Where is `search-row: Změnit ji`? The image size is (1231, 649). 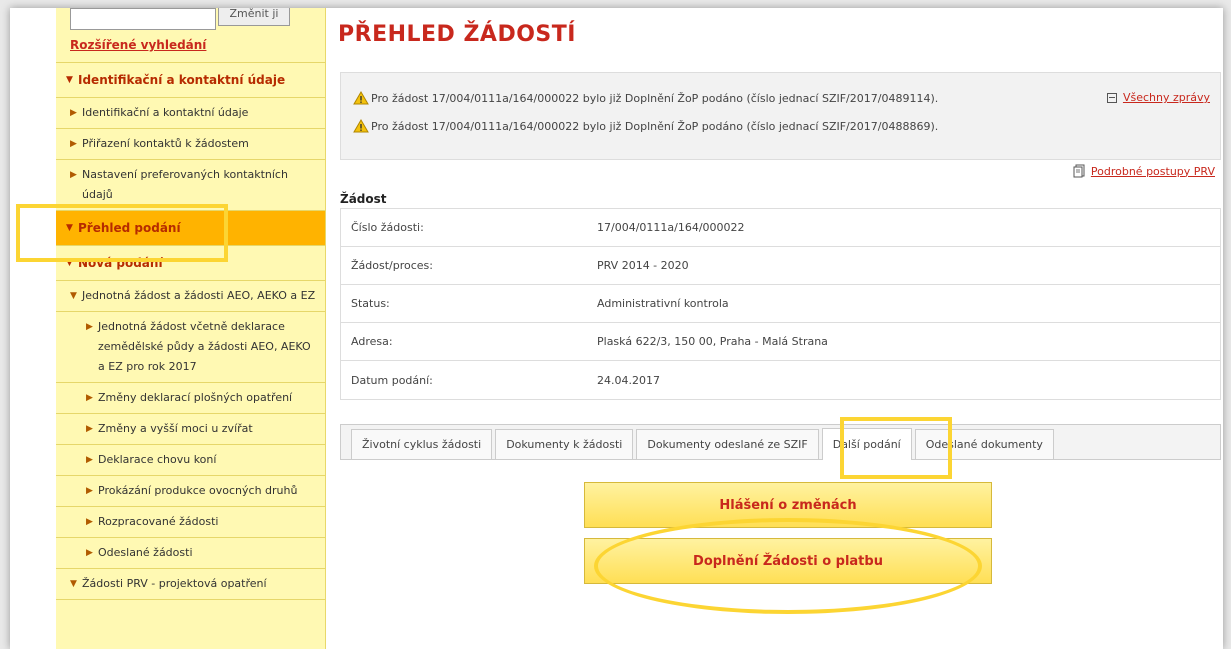 search-row: Změnit ji is located at coordinates (190, 19).